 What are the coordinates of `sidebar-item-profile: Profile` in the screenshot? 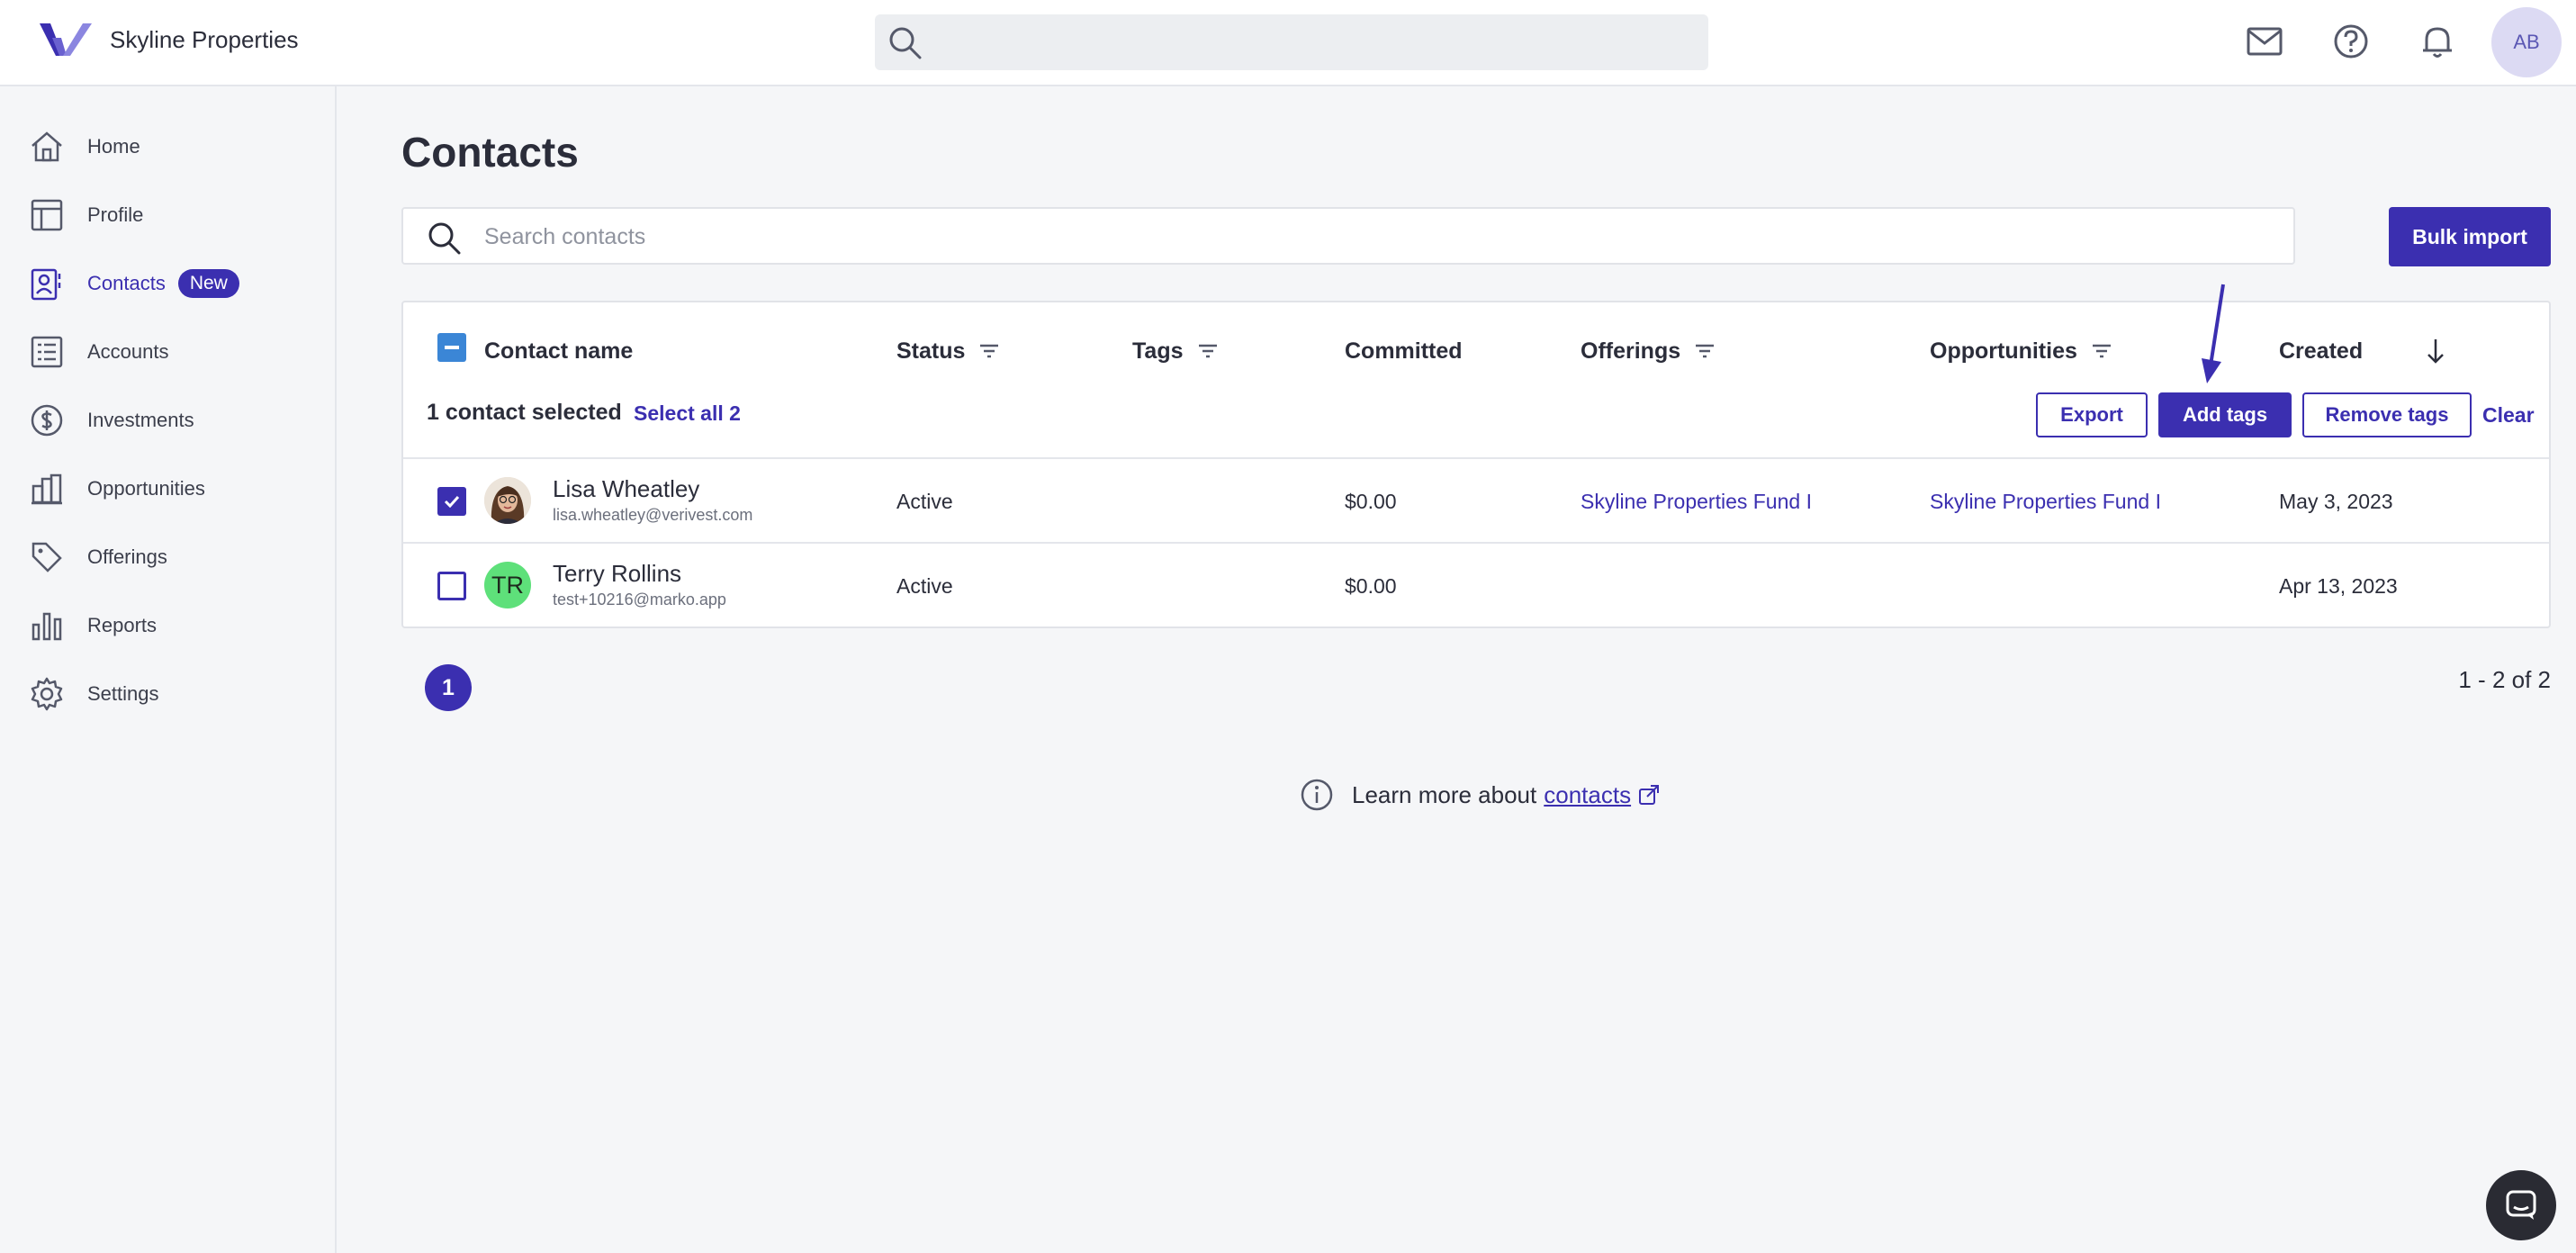 It's located at (86, 215).